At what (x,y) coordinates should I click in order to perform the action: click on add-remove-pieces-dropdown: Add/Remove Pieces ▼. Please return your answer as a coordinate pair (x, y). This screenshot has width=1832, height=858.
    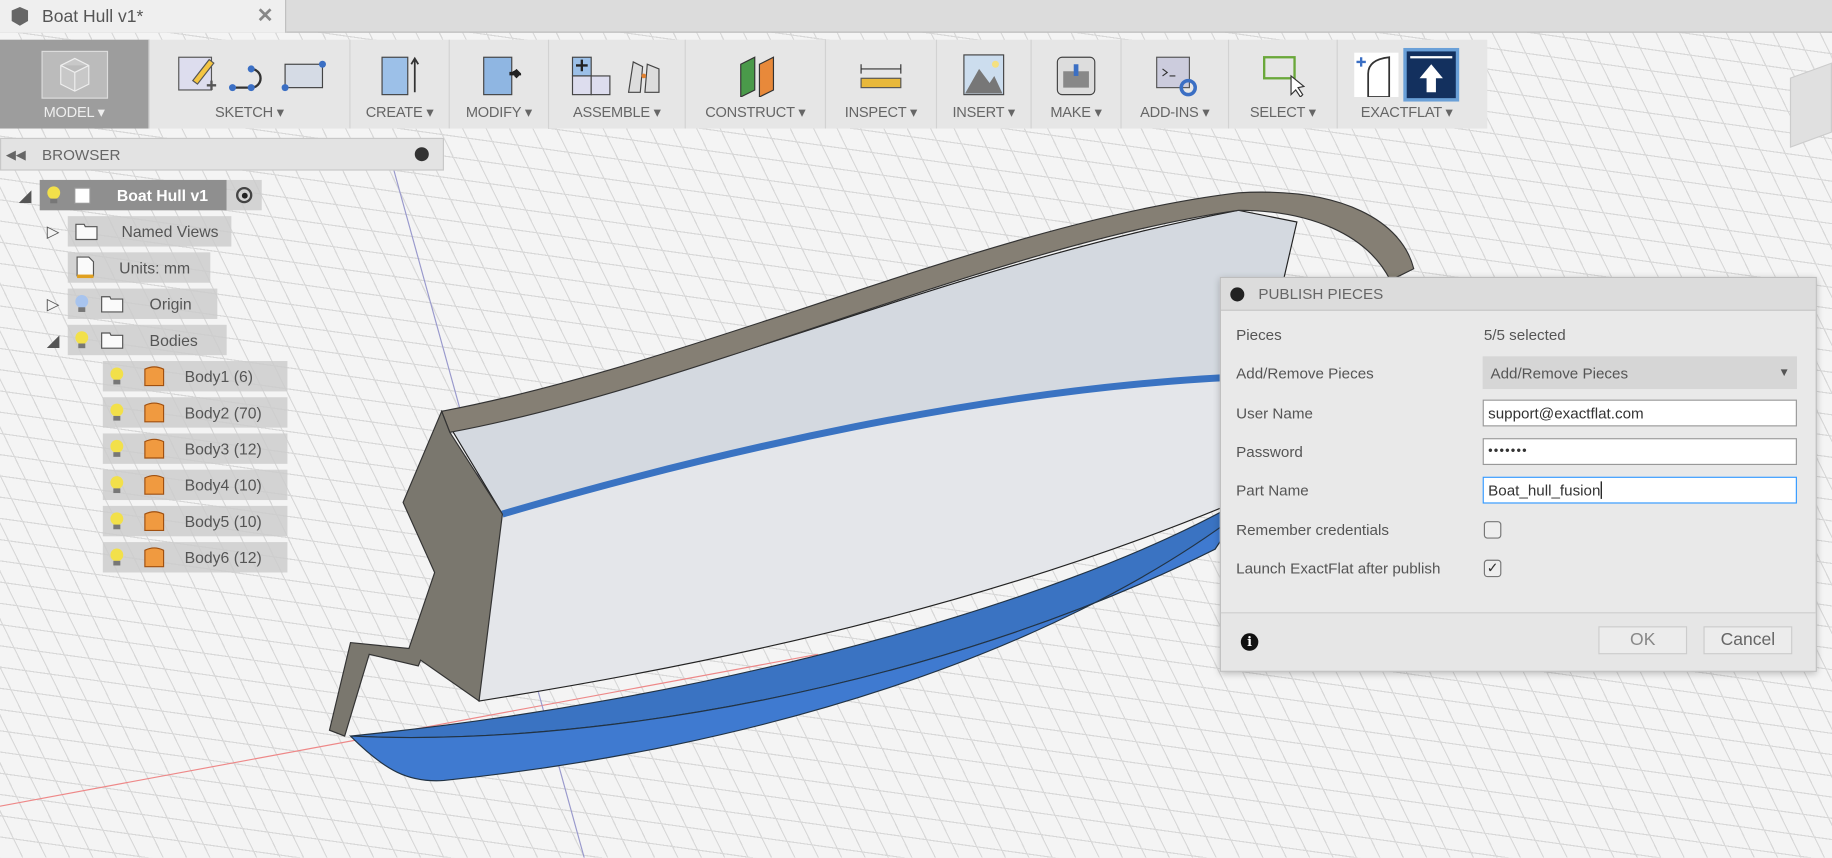
    Looking at the image, I should click on (1639, 373).